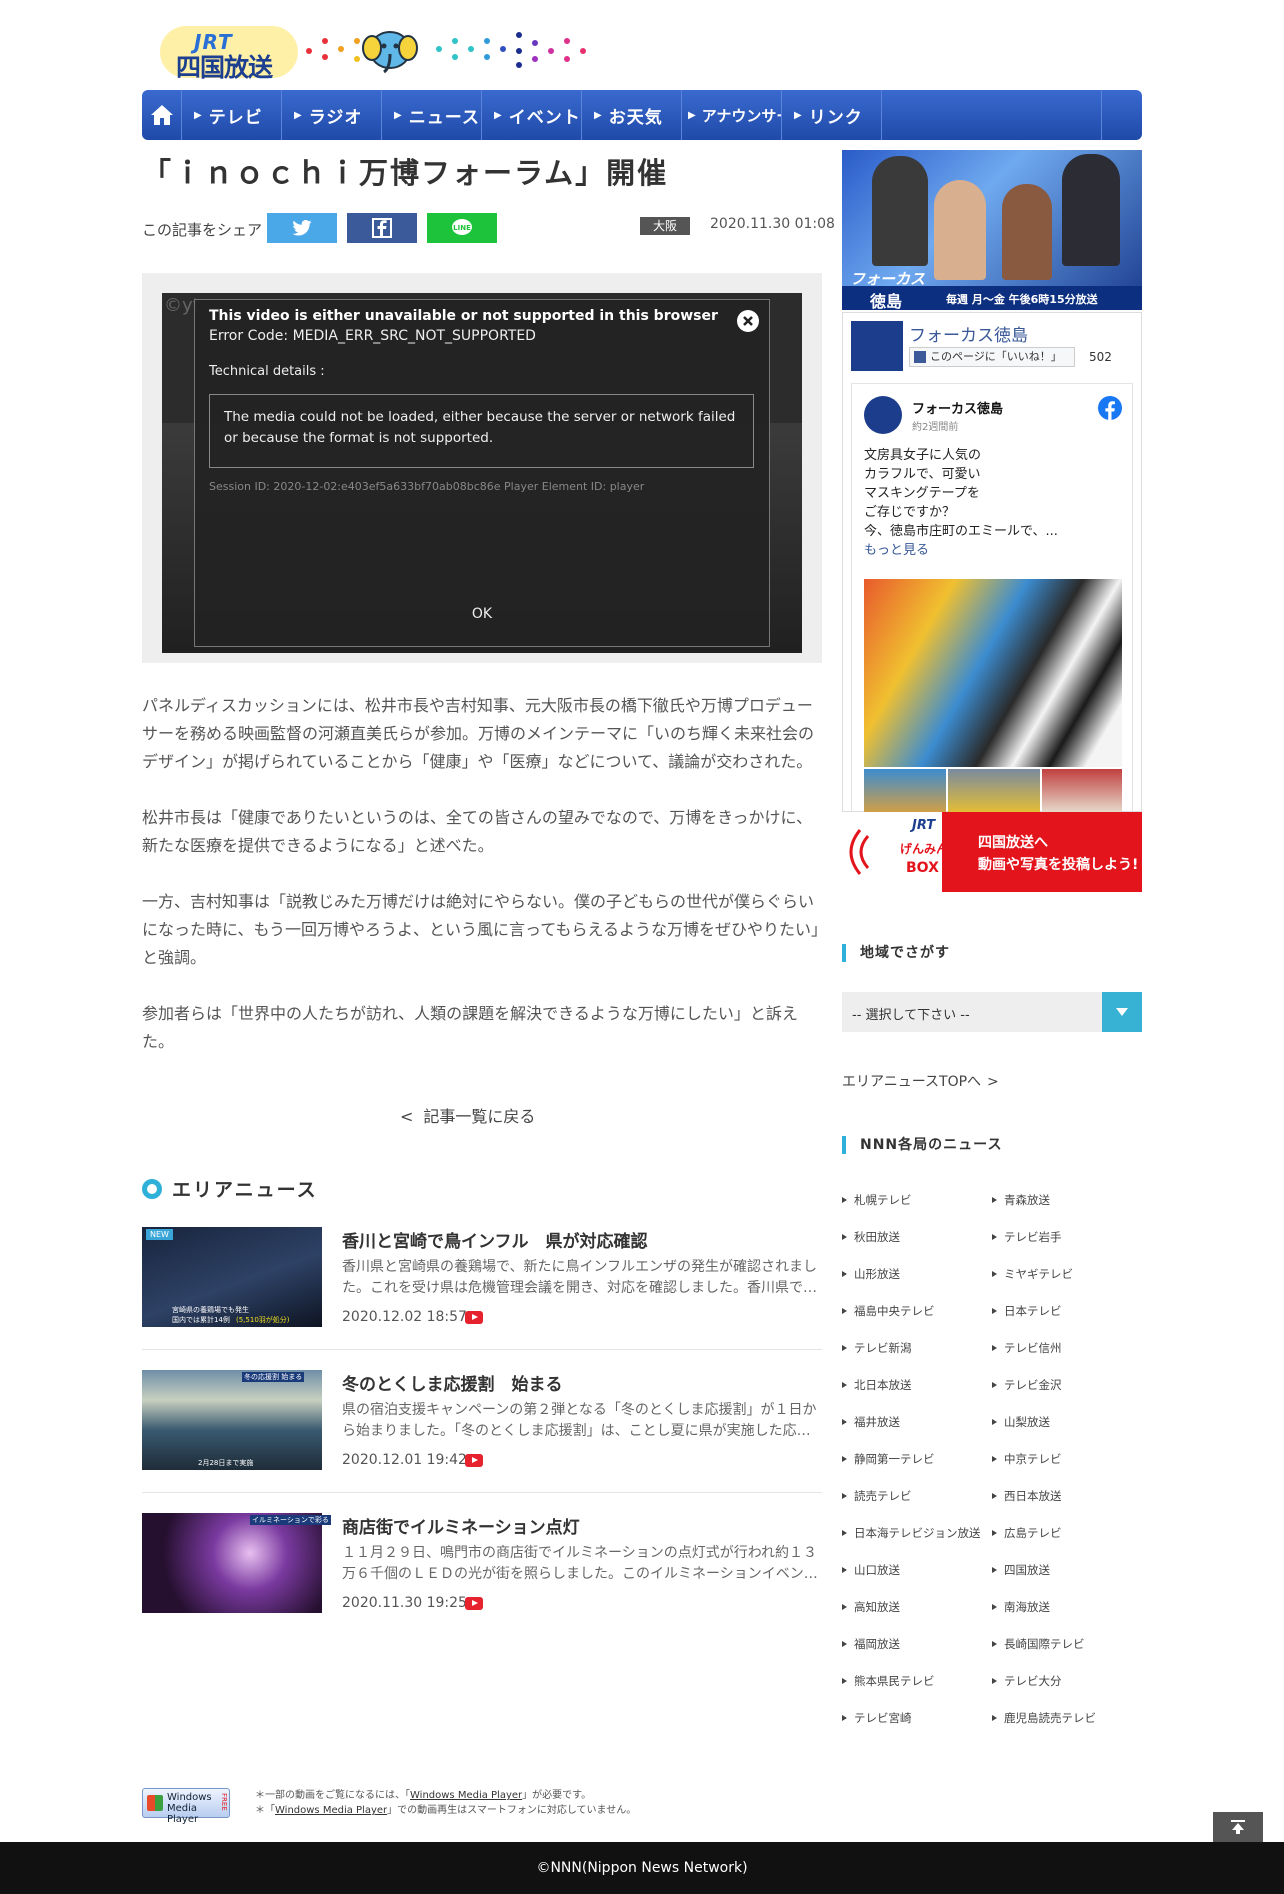 Image resolution: width=1284 pixels, height=1894 pixels. Describe the element at coordinates (1021, 1607) in the screenshot. I see `station-link: 南海放送` at that location.